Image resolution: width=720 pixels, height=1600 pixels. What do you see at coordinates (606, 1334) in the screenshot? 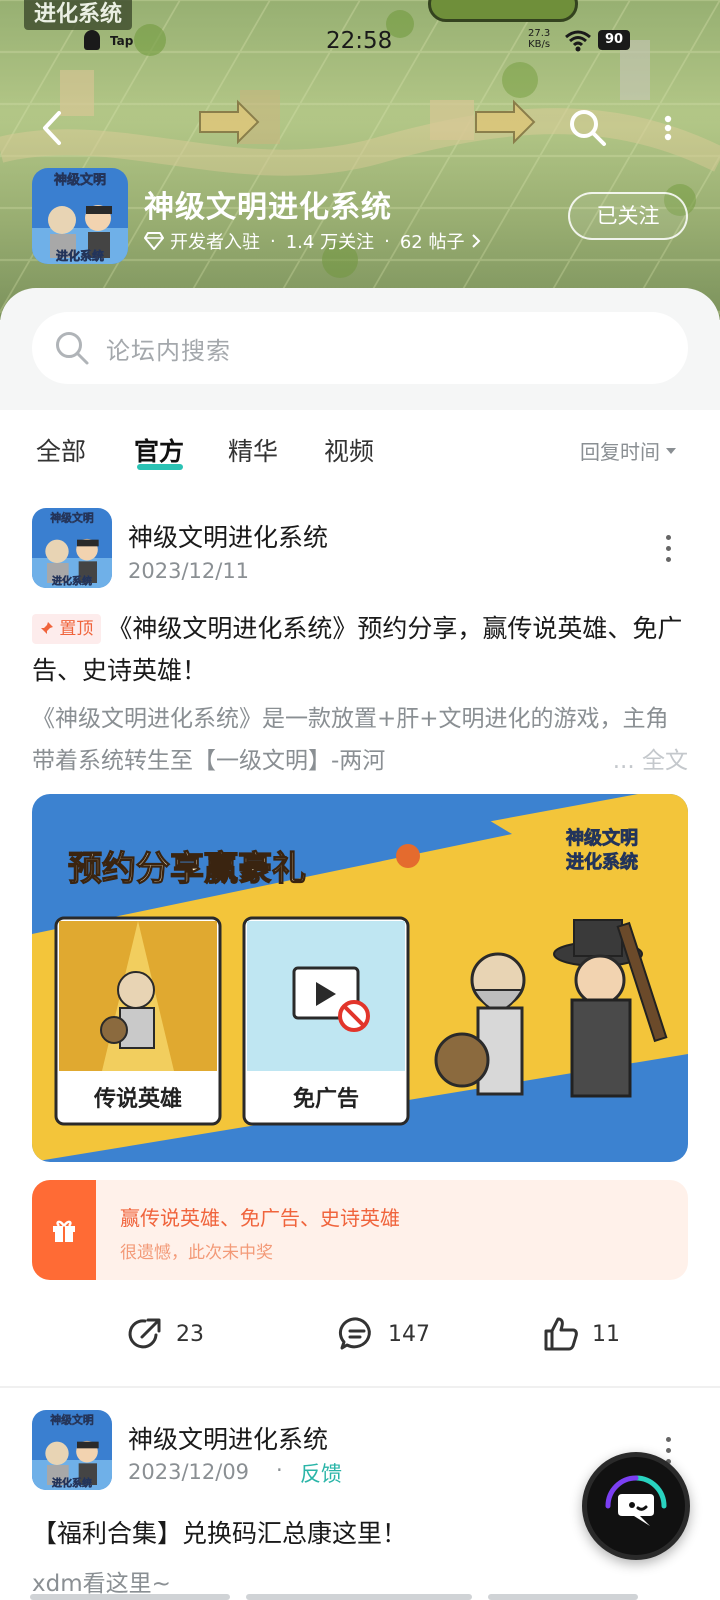
I see `like-count: 11` at bounding box center [606, 1334].